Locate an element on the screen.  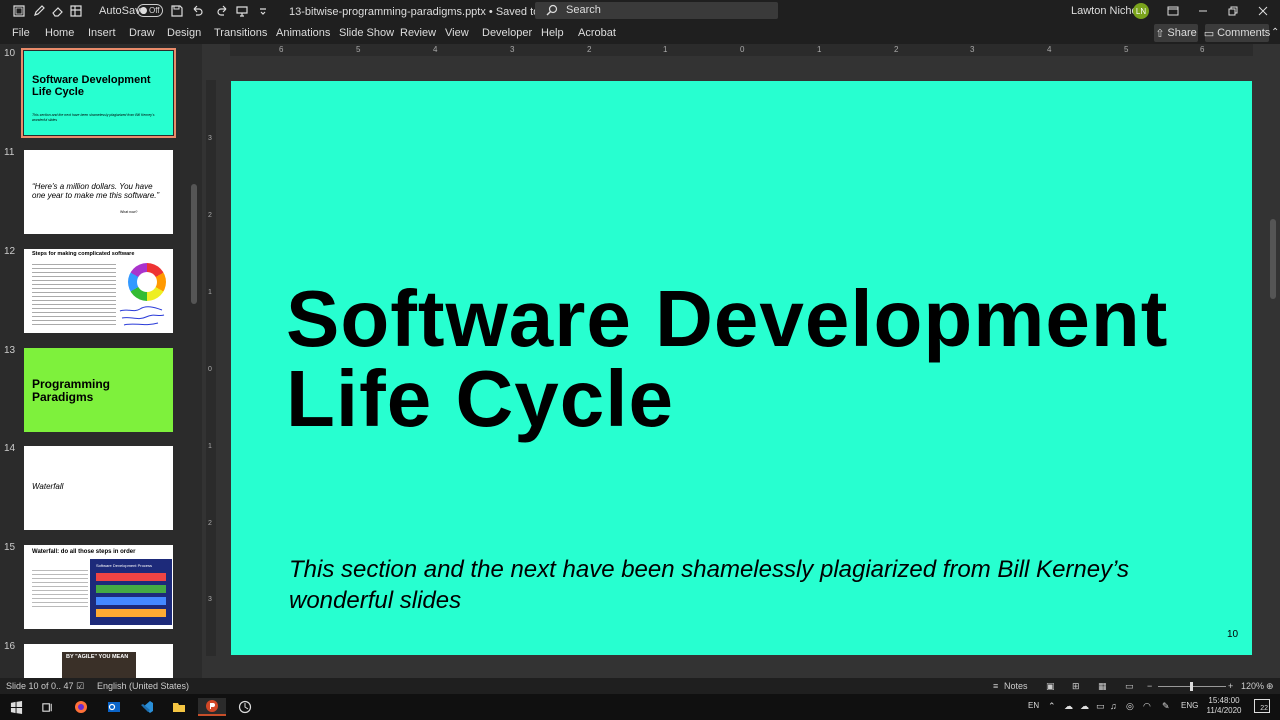
share-button: ⇧ Share is located at coordinates (1176, 33).